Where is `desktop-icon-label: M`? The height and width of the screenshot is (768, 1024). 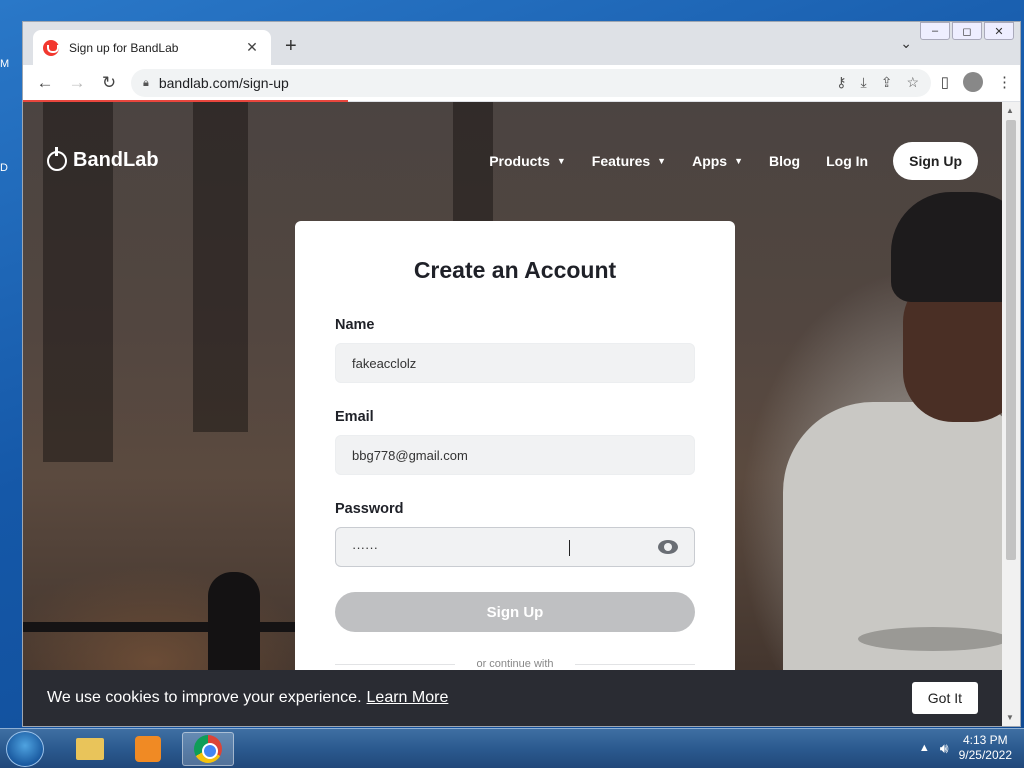 desktop-icon-label: M is located at coordinates (11, 64).